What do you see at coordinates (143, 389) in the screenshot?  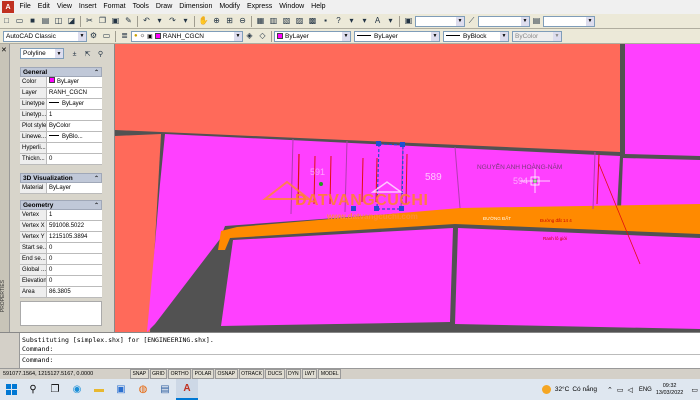 I see `firefox-icon: ◍` at bounding box center [143, 389].